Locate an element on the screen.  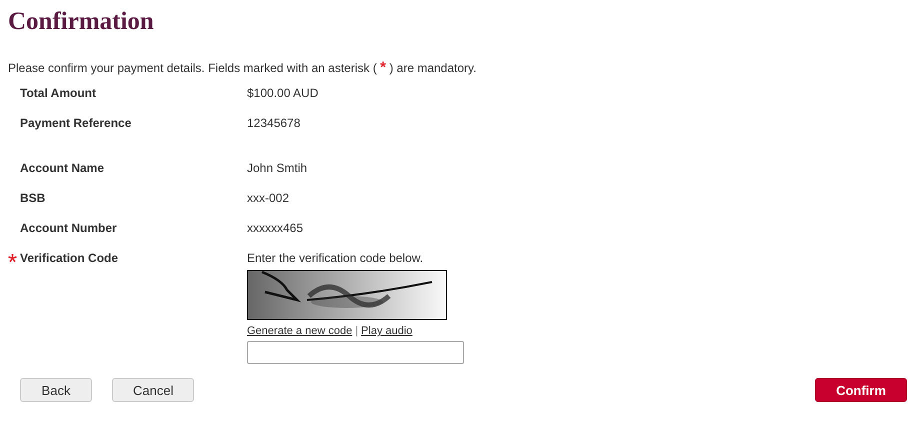
text-link: Play audio is located at coordinates (386, 331).